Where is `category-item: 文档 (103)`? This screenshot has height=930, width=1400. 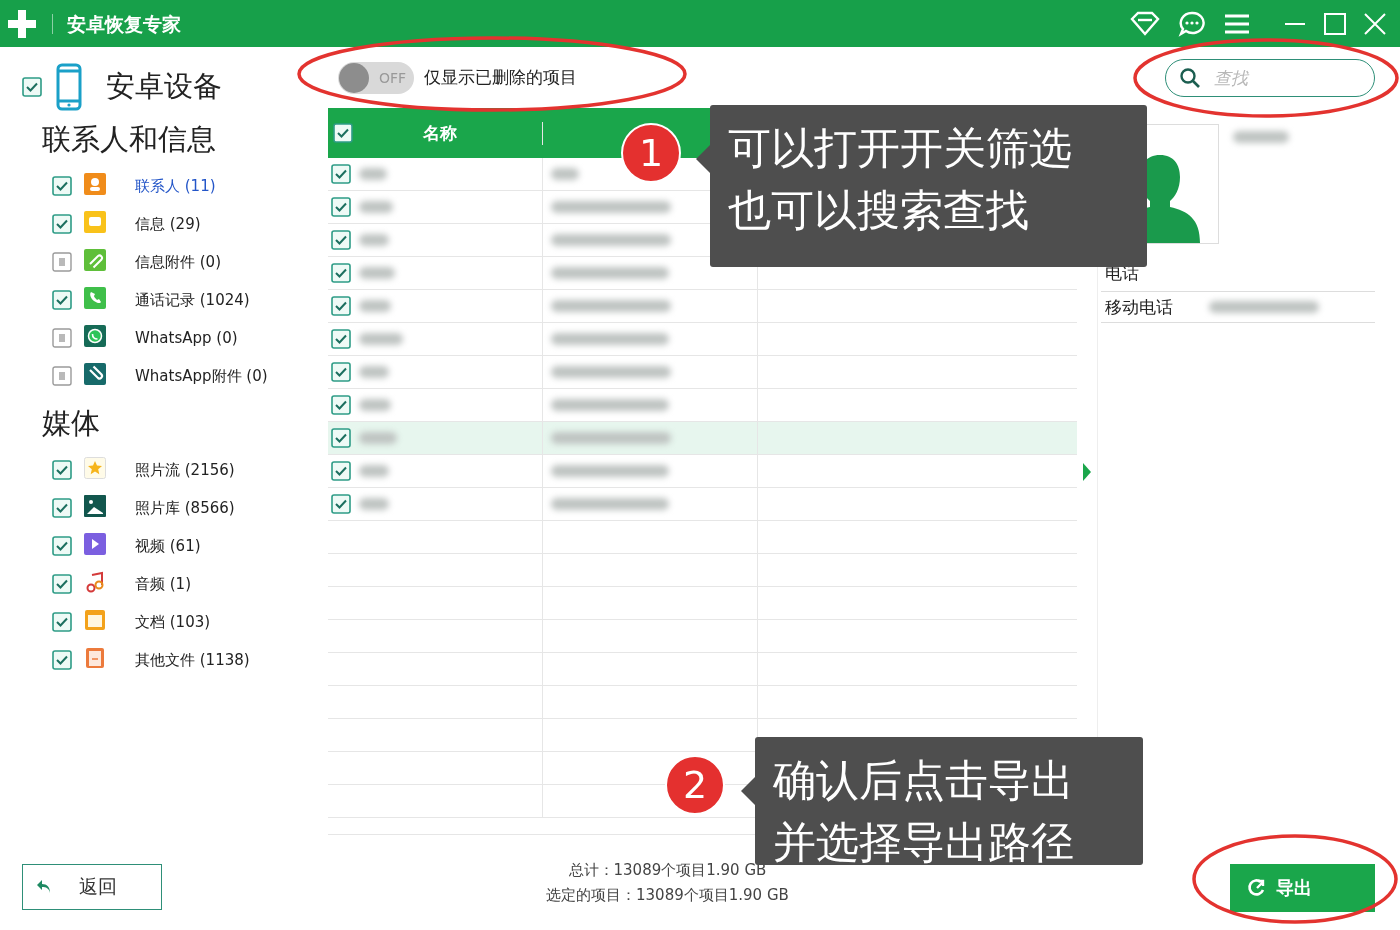 category-item: 文档 (103) is located at coordinates (173, 622).